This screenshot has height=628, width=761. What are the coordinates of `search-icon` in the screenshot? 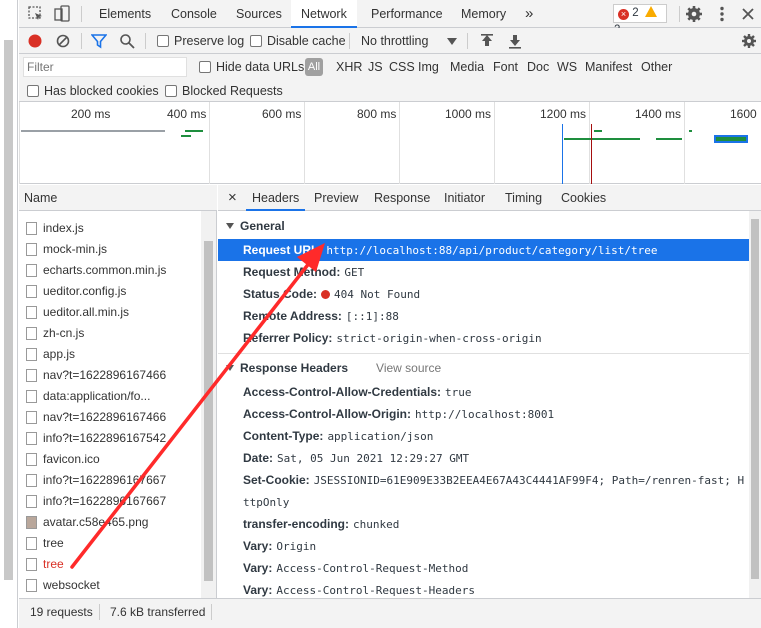 It's located at (127, 41).